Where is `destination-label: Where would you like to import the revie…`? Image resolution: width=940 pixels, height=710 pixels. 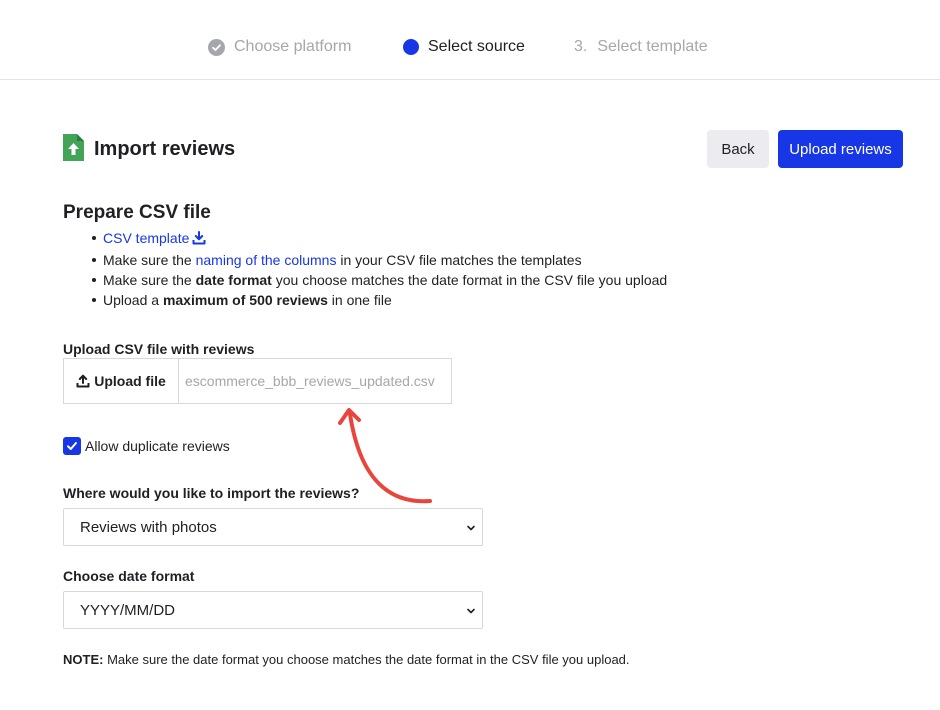
destination-label: Where would you like to import the revie… is located at coordinates (211, 493).